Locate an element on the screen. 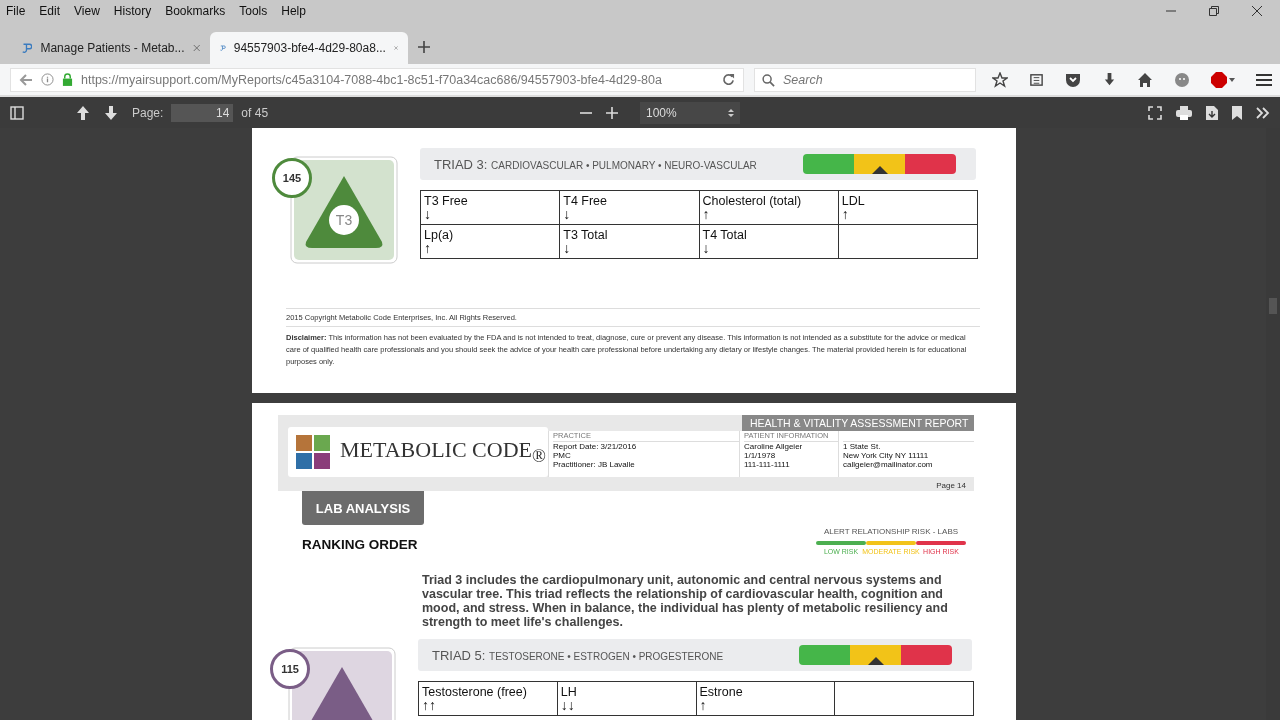 The height and width of the screenshot is (720, 1280). info-text: 111-111-1111 is located at coordinates (767, 464).